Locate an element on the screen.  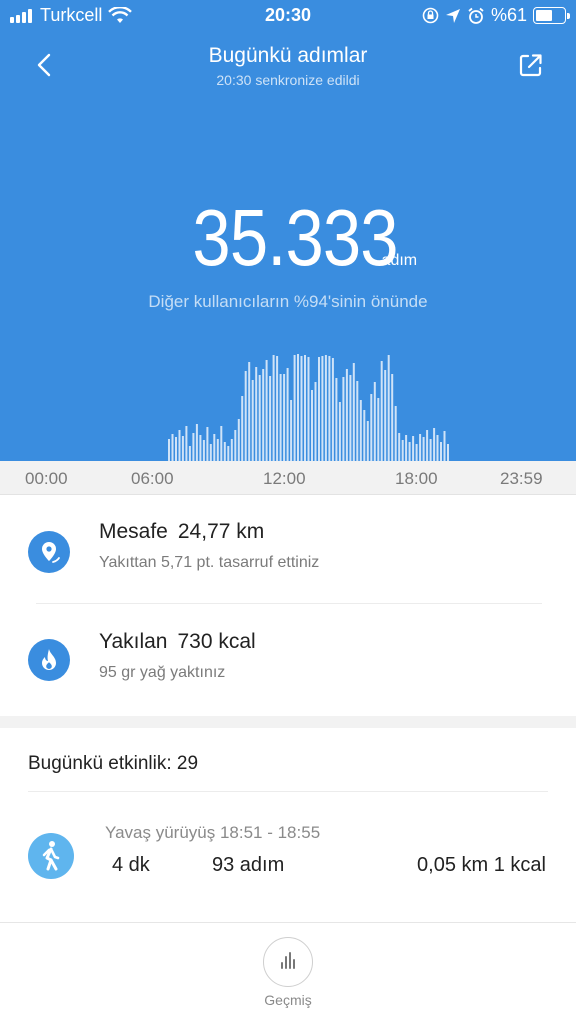
distance-subtext: Yakıttan 5,71 pt. tasarruf ettiniz is located at coordinates (209, 562).